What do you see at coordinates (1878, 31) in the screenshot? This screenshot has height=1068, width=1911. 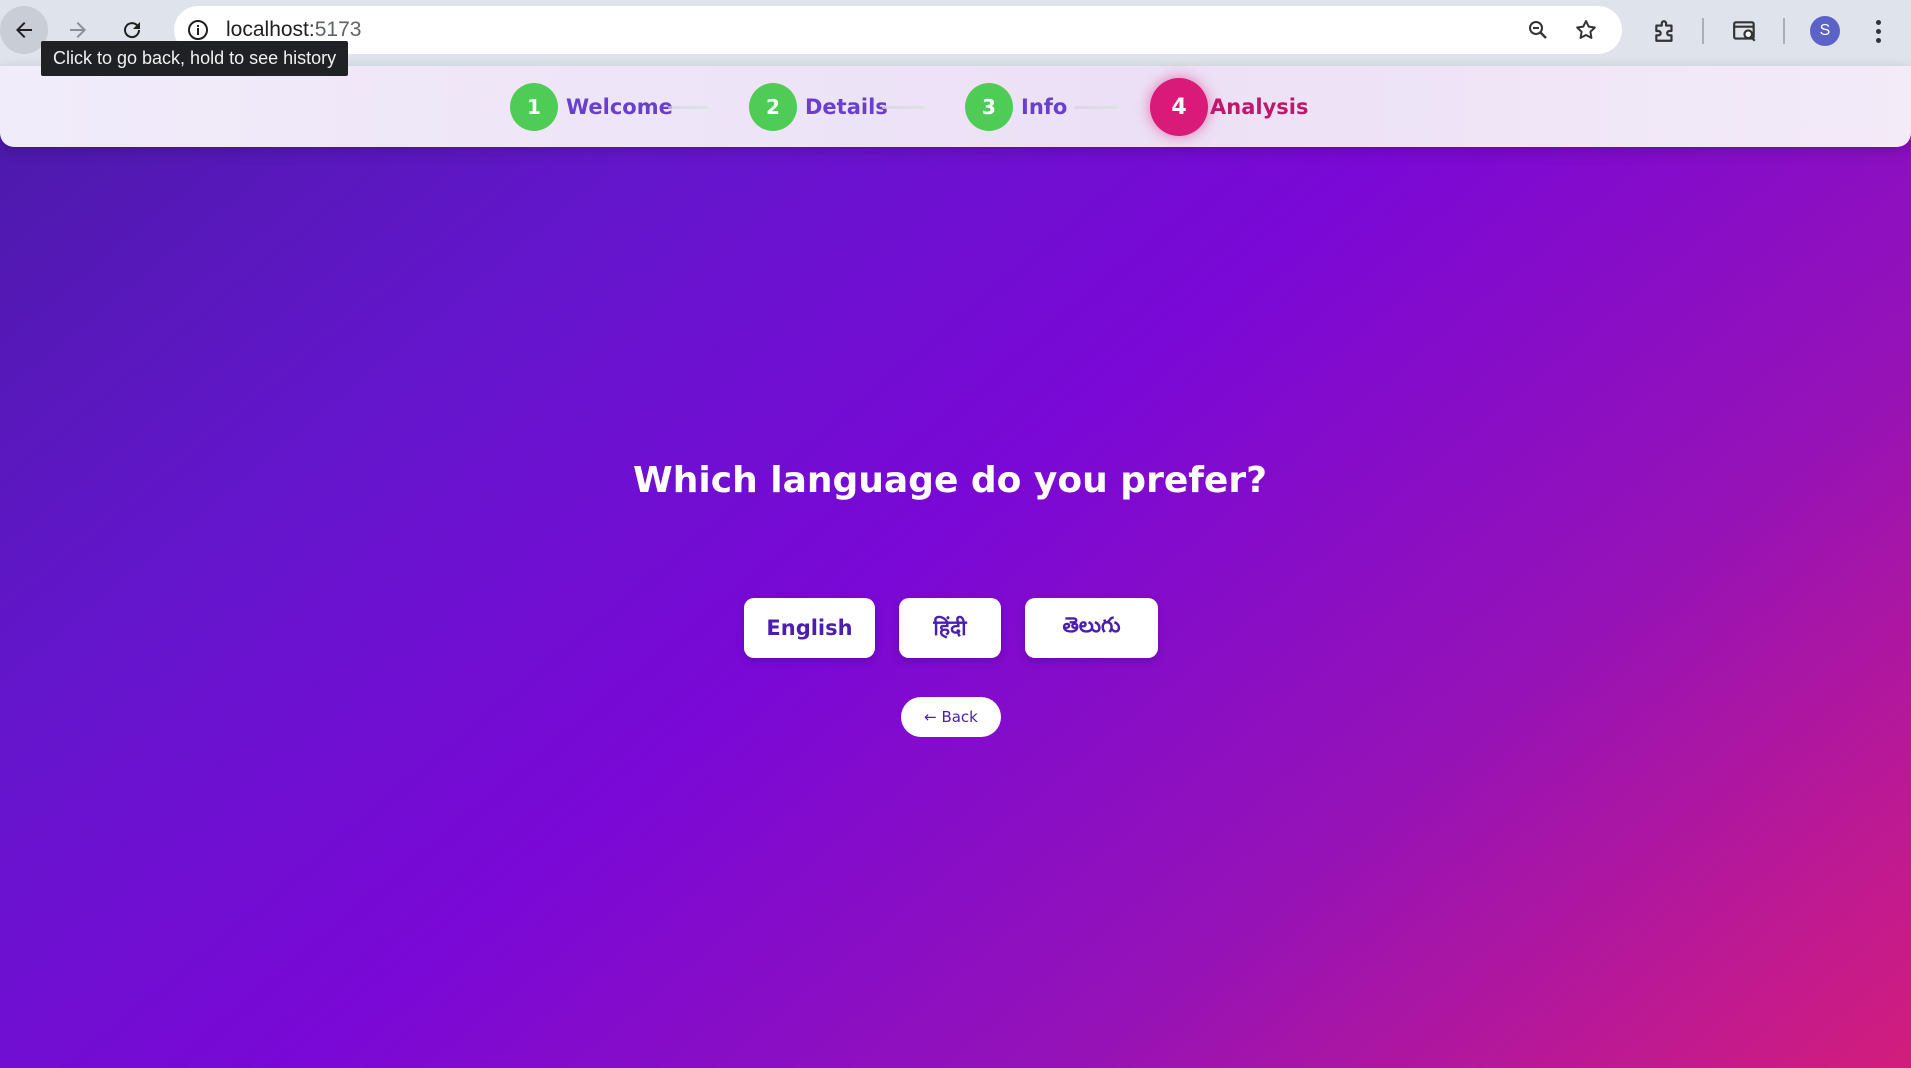 I see `more-menu-icon` at bounding box center [1878, 31].